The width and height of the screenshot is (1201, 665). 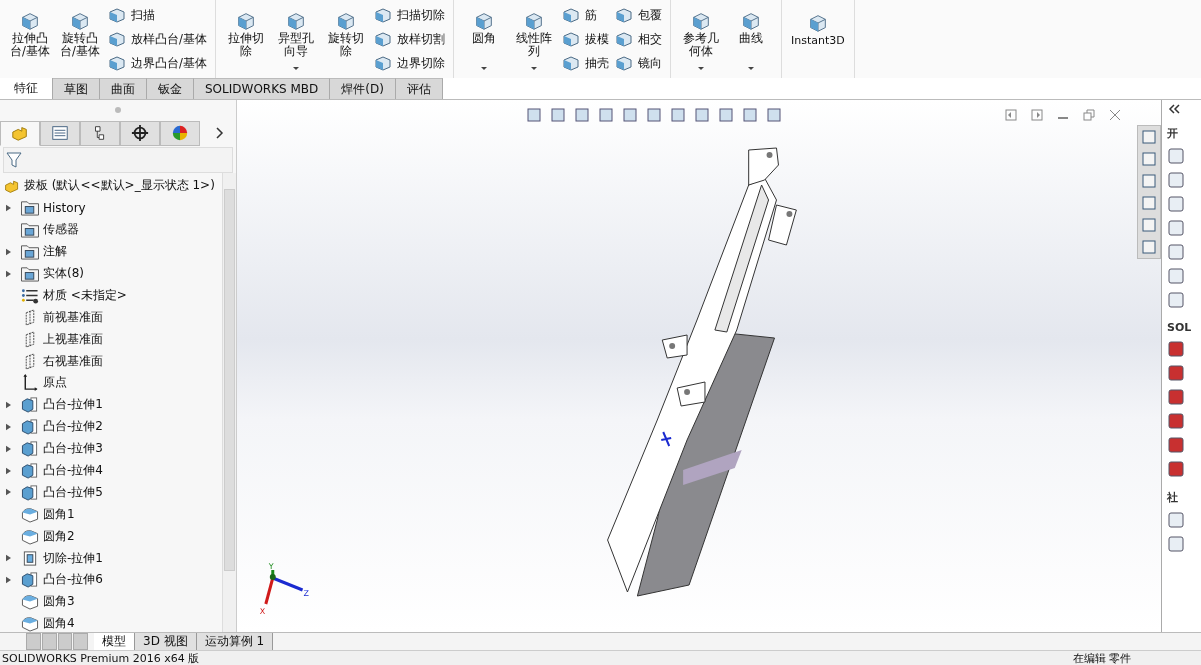 What do you see at coordinates (750, 39) in the screenshot?
I see `ribbon-button: 曲线` at bounding box center [750, 39].